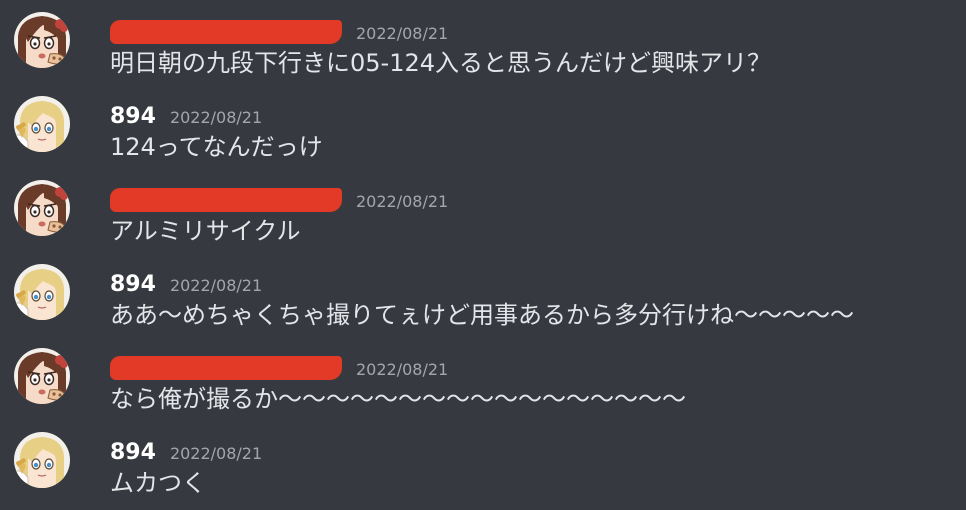 The width and height of the screenshot is (966, 510). What do you see at coordinates (216, 147) in the screenshot?
I see `message-text: 124ってなんだっけ` at bounding box center [216, 147].